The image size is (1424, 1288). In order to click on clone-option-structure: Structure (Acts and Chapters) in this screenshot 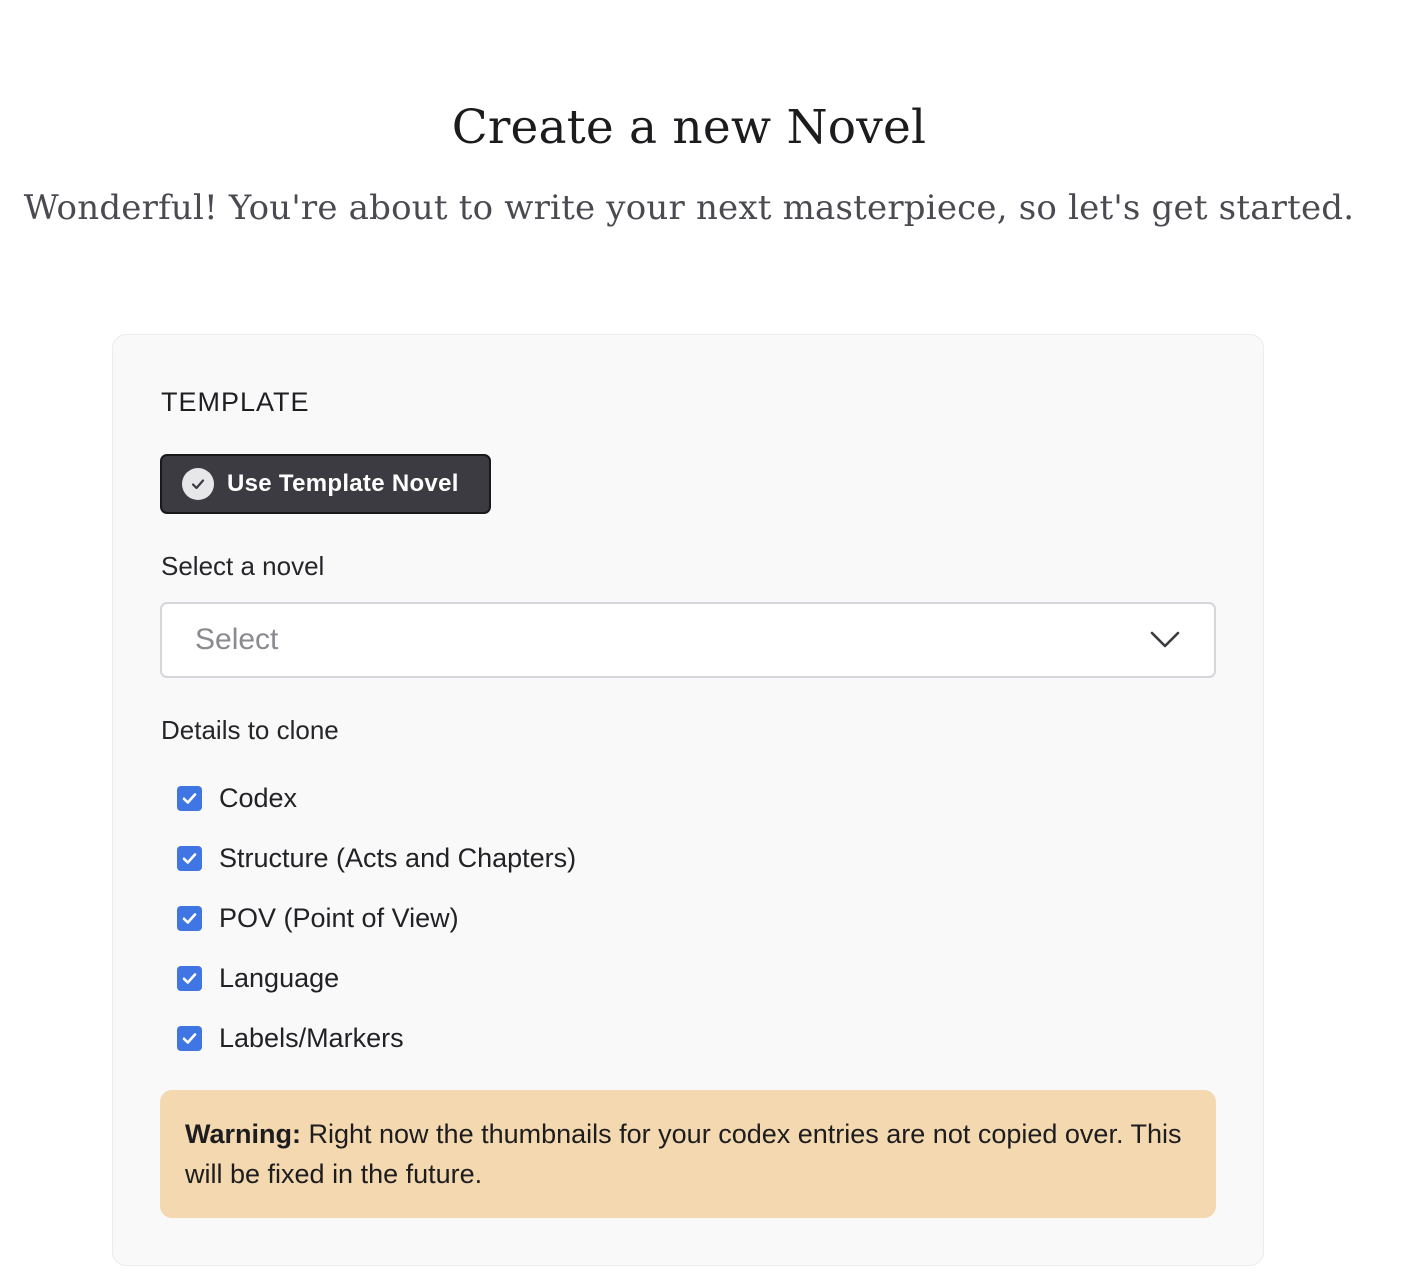, I will do `click(376, 858)`.